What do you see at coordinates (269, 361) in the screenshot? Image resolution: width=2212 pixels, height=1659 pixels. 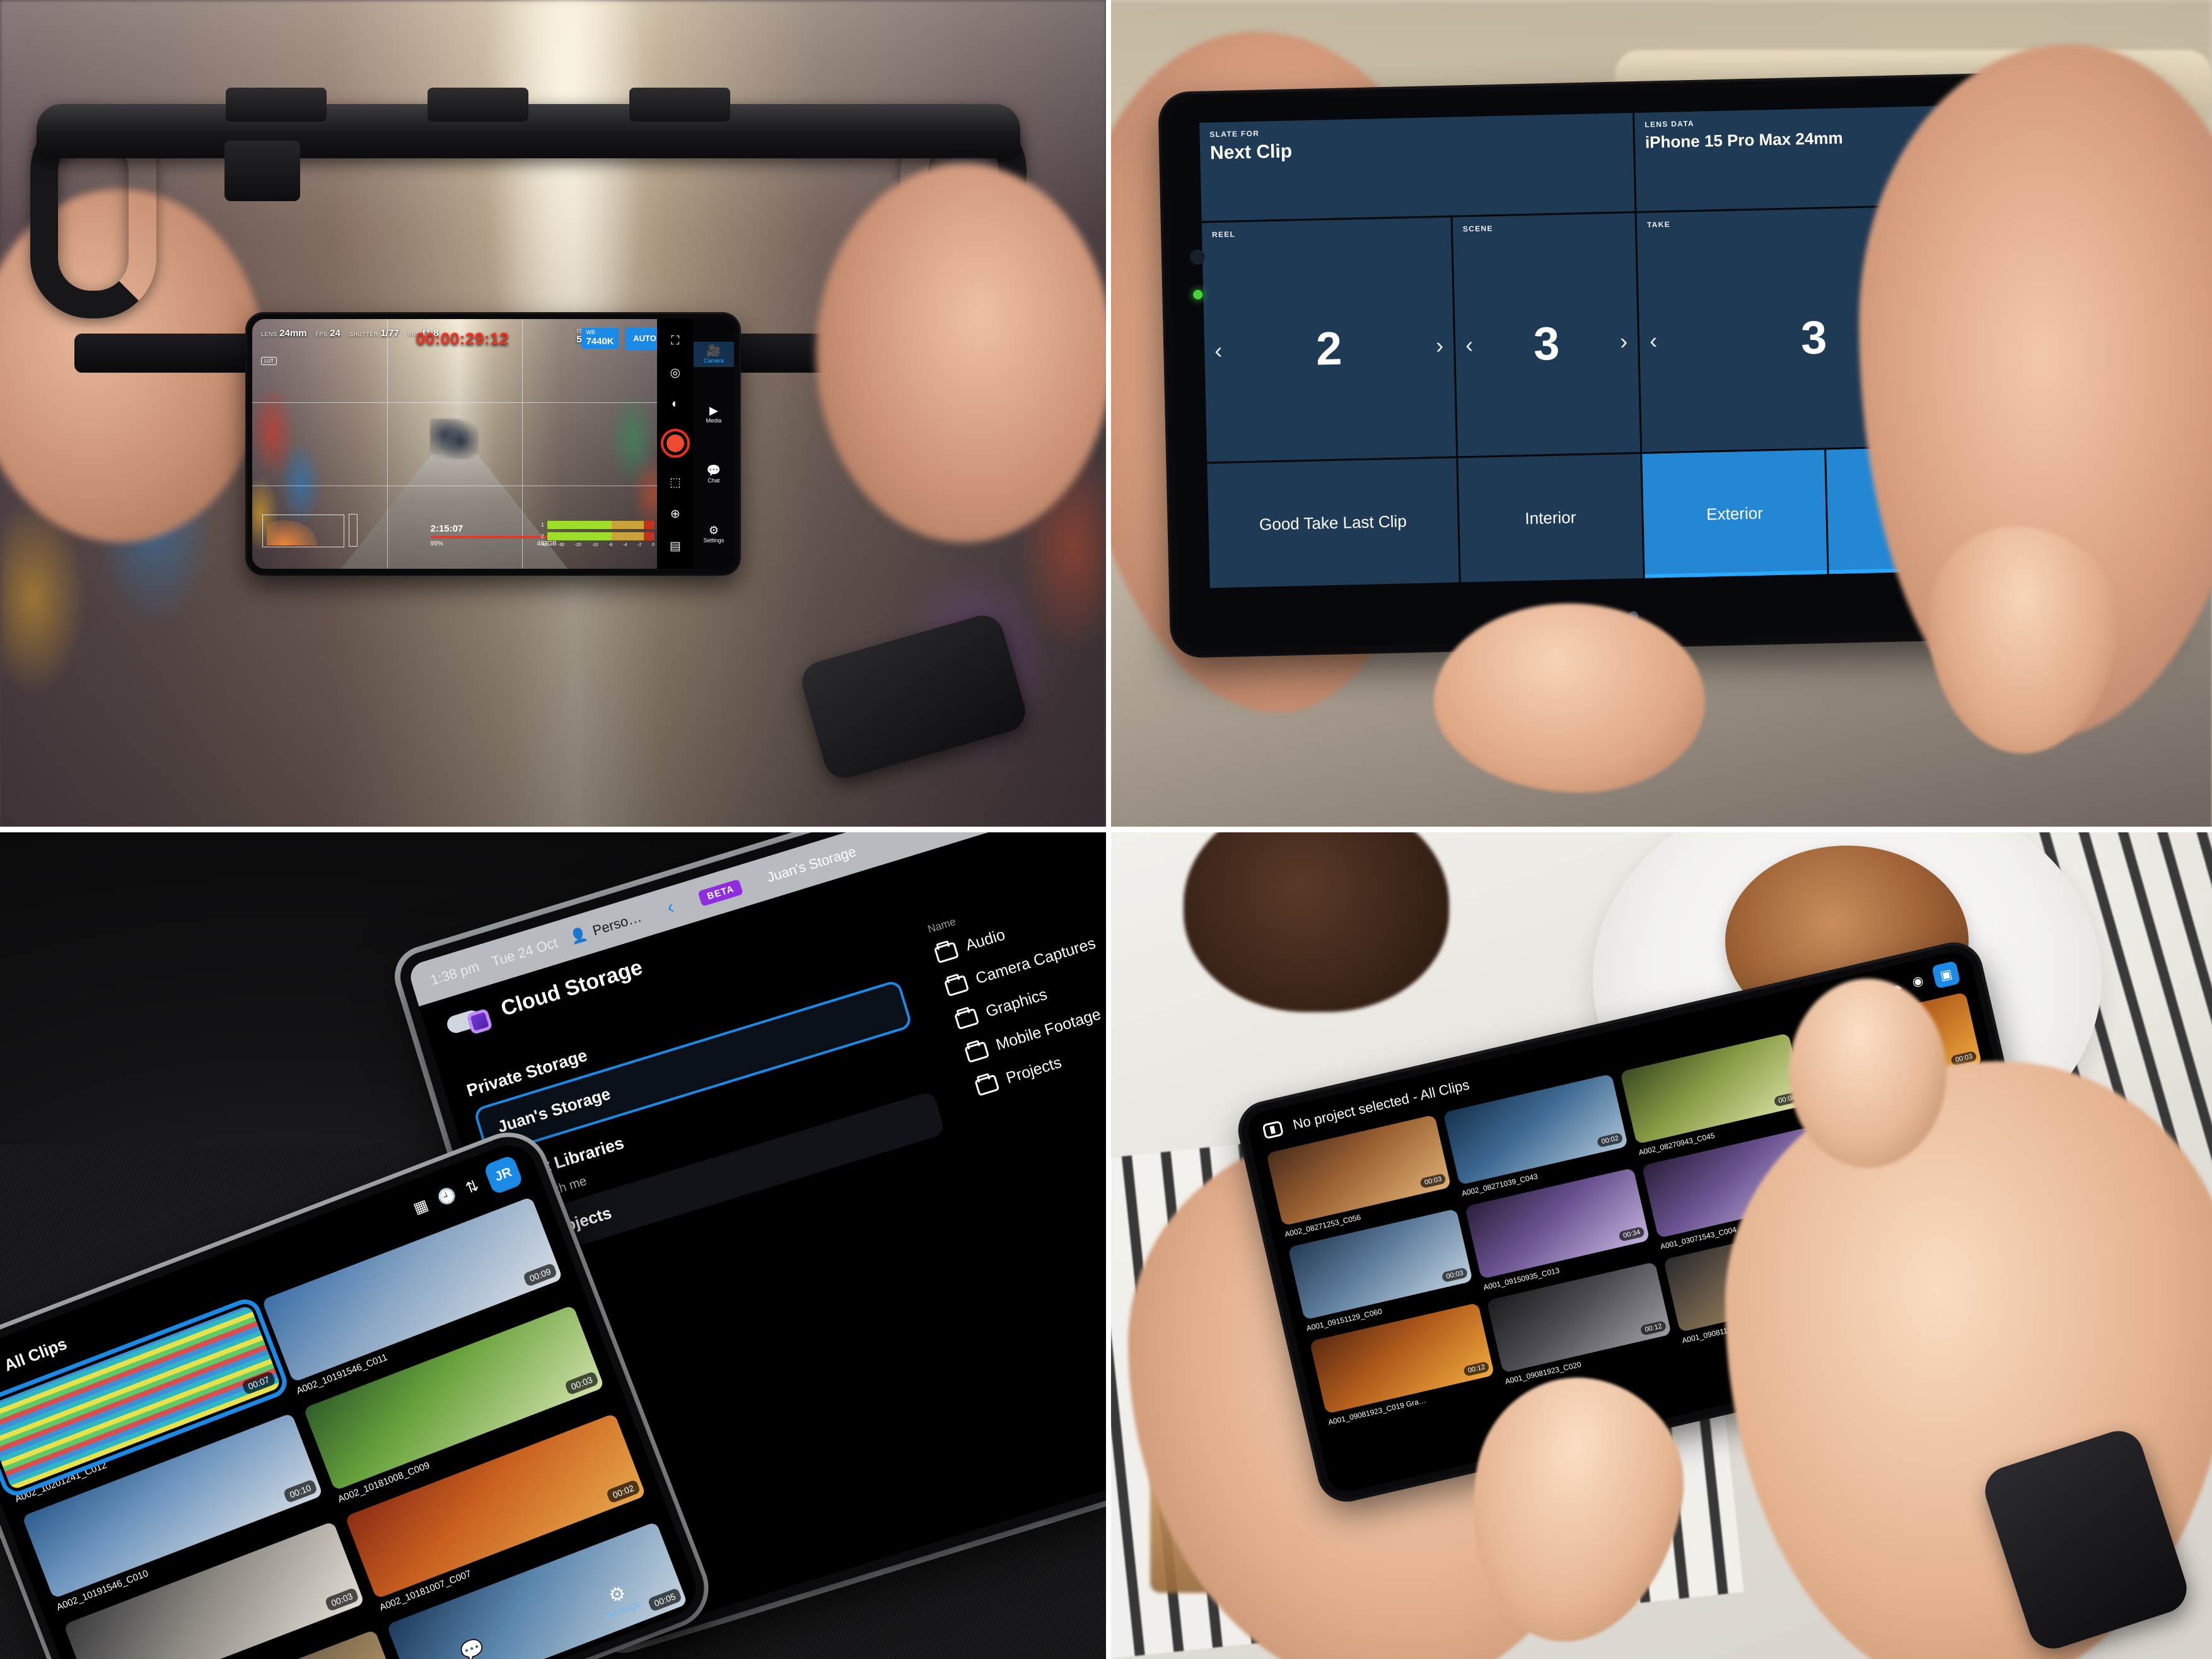 I see `lut-badge: LUT` at bounding box center [269, 361].